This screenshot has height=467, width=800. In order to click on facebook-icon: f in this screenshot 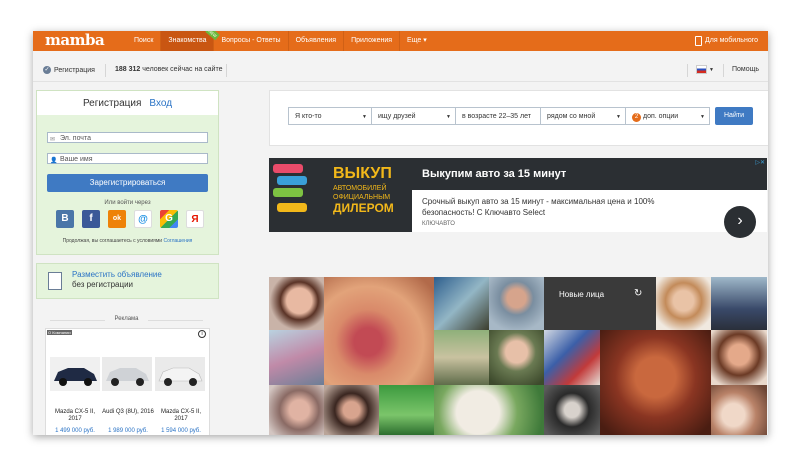, I will do `click(91, 219)`.